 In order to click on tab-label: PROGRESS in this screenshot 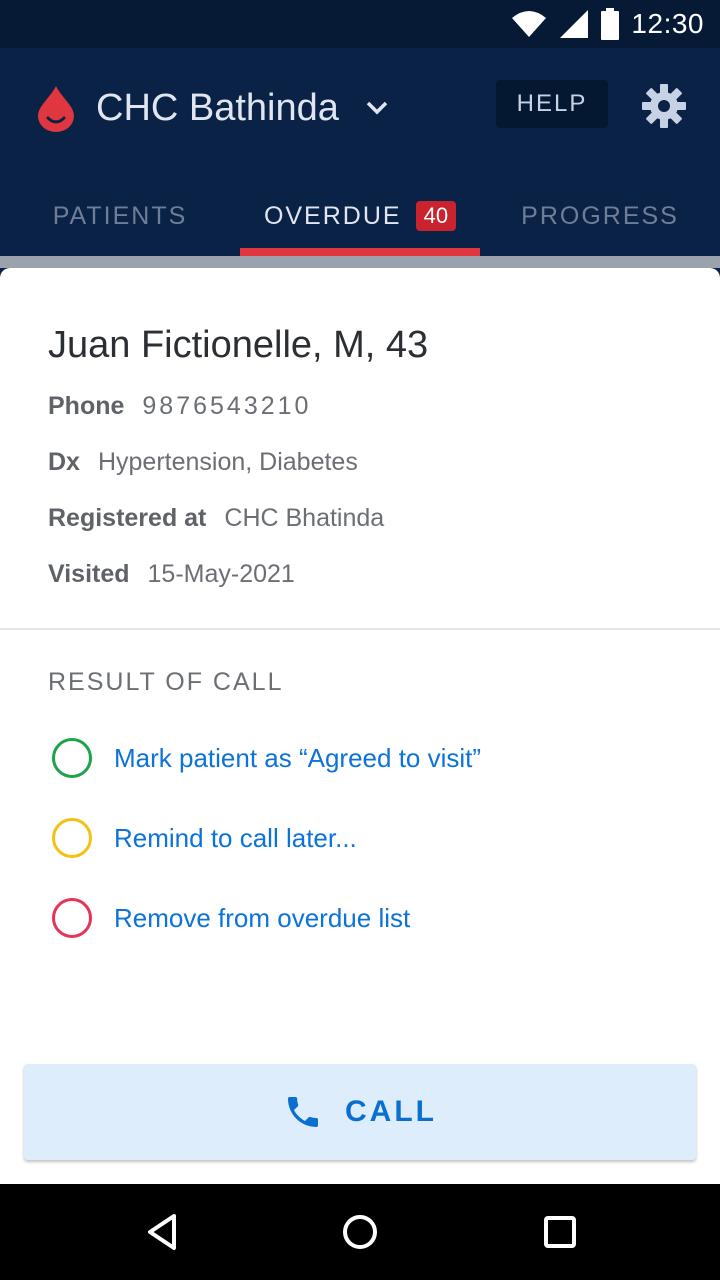, I will do `click(600, 215)`.